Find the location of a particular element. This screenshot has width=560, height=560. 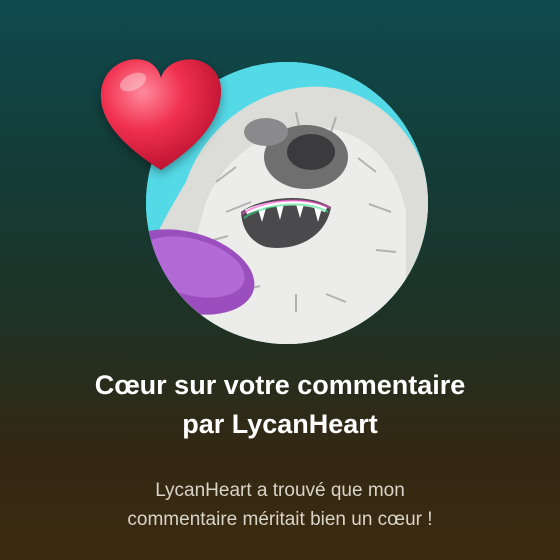

message-line-2: commentaire méritait bien un cœur ! is located at coordinates (280, 519).